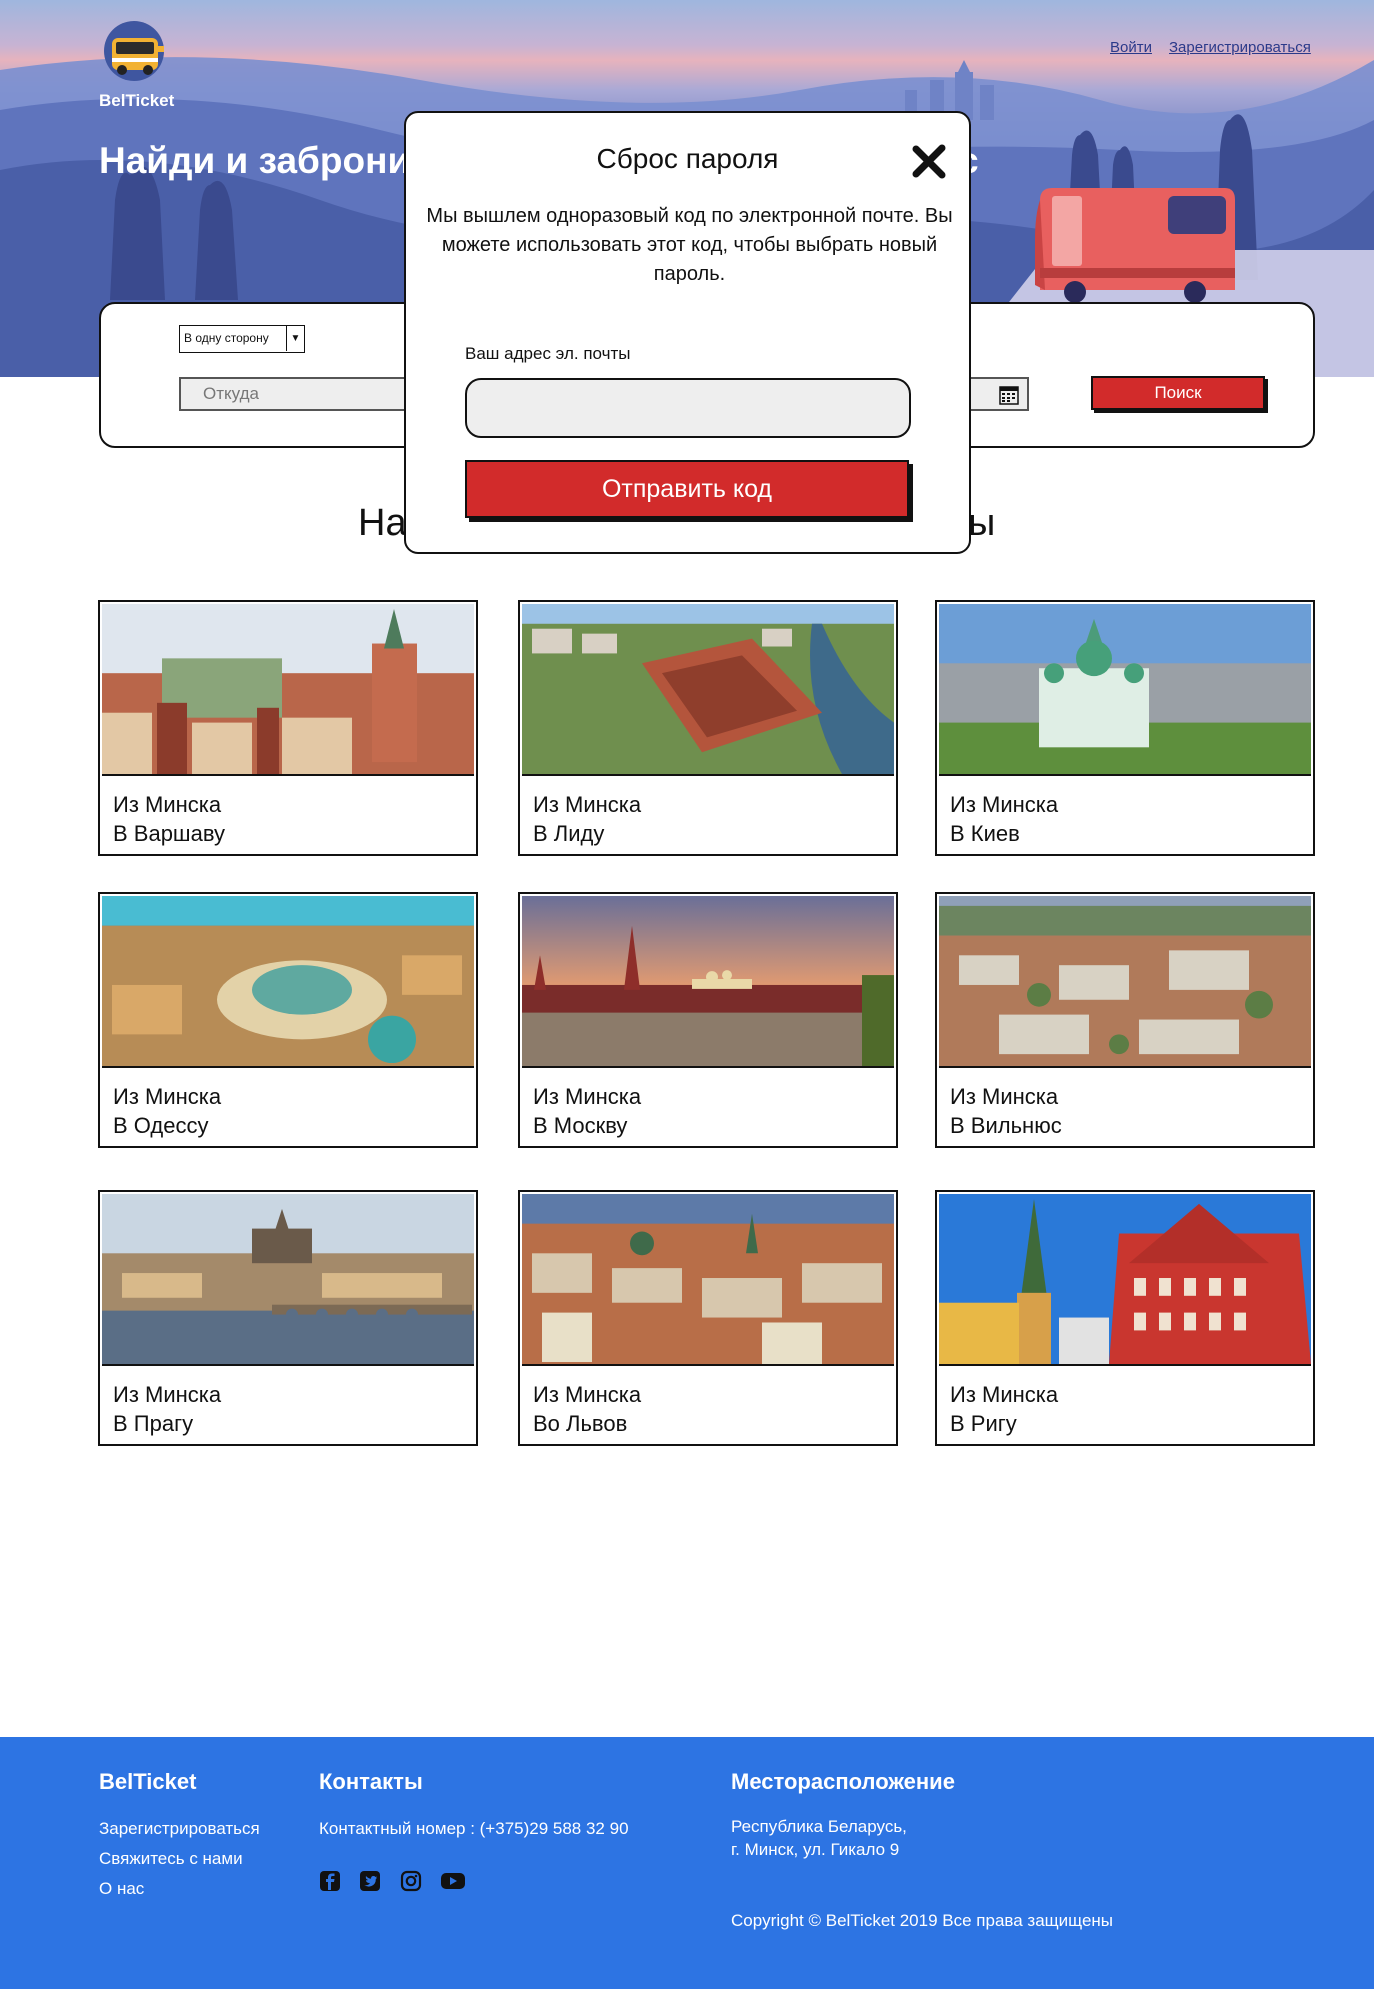 The image size is (1374, 1989). Describe the element at coordinates (171, 1859) in the screenshot. I see `footer-link-contact: Свяжитесь с нами` at that location.